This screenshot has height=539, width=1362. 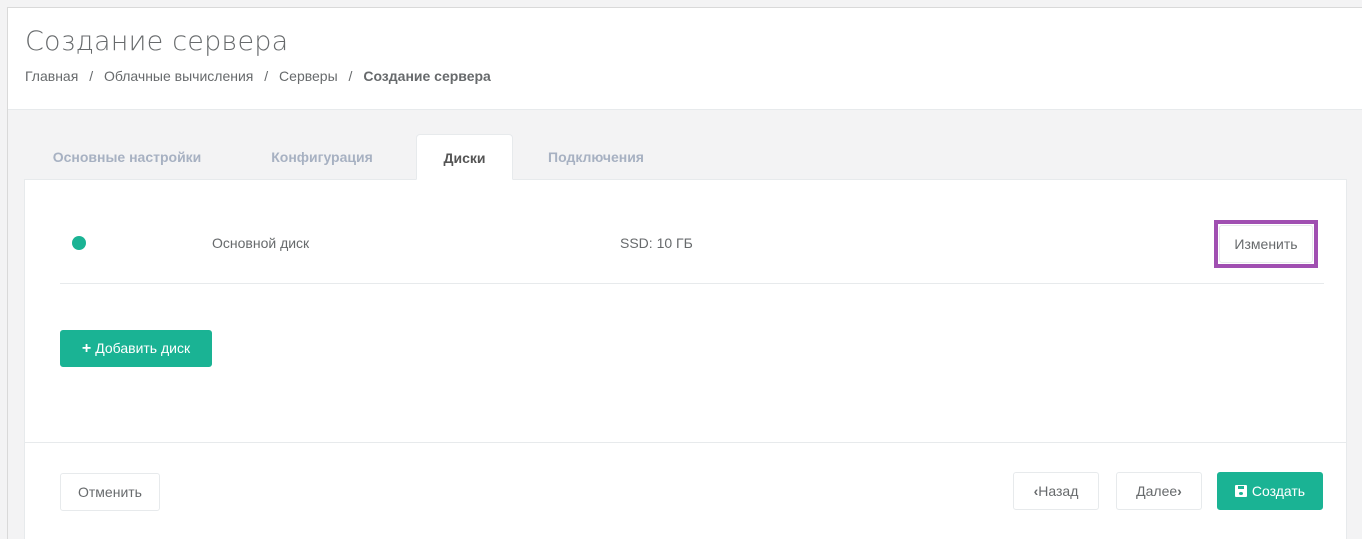 What do you see at coordinates (656, 243) in the screenshot?
I see `disk-size: SSD: 10 ГБ` at bounding box center [656, 243].